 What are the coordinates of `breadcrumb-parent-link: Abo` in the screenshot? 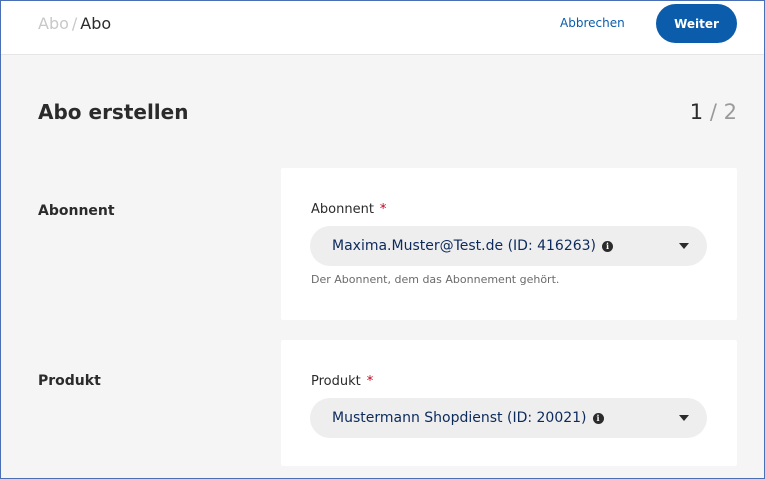 It's located at (53, 23).